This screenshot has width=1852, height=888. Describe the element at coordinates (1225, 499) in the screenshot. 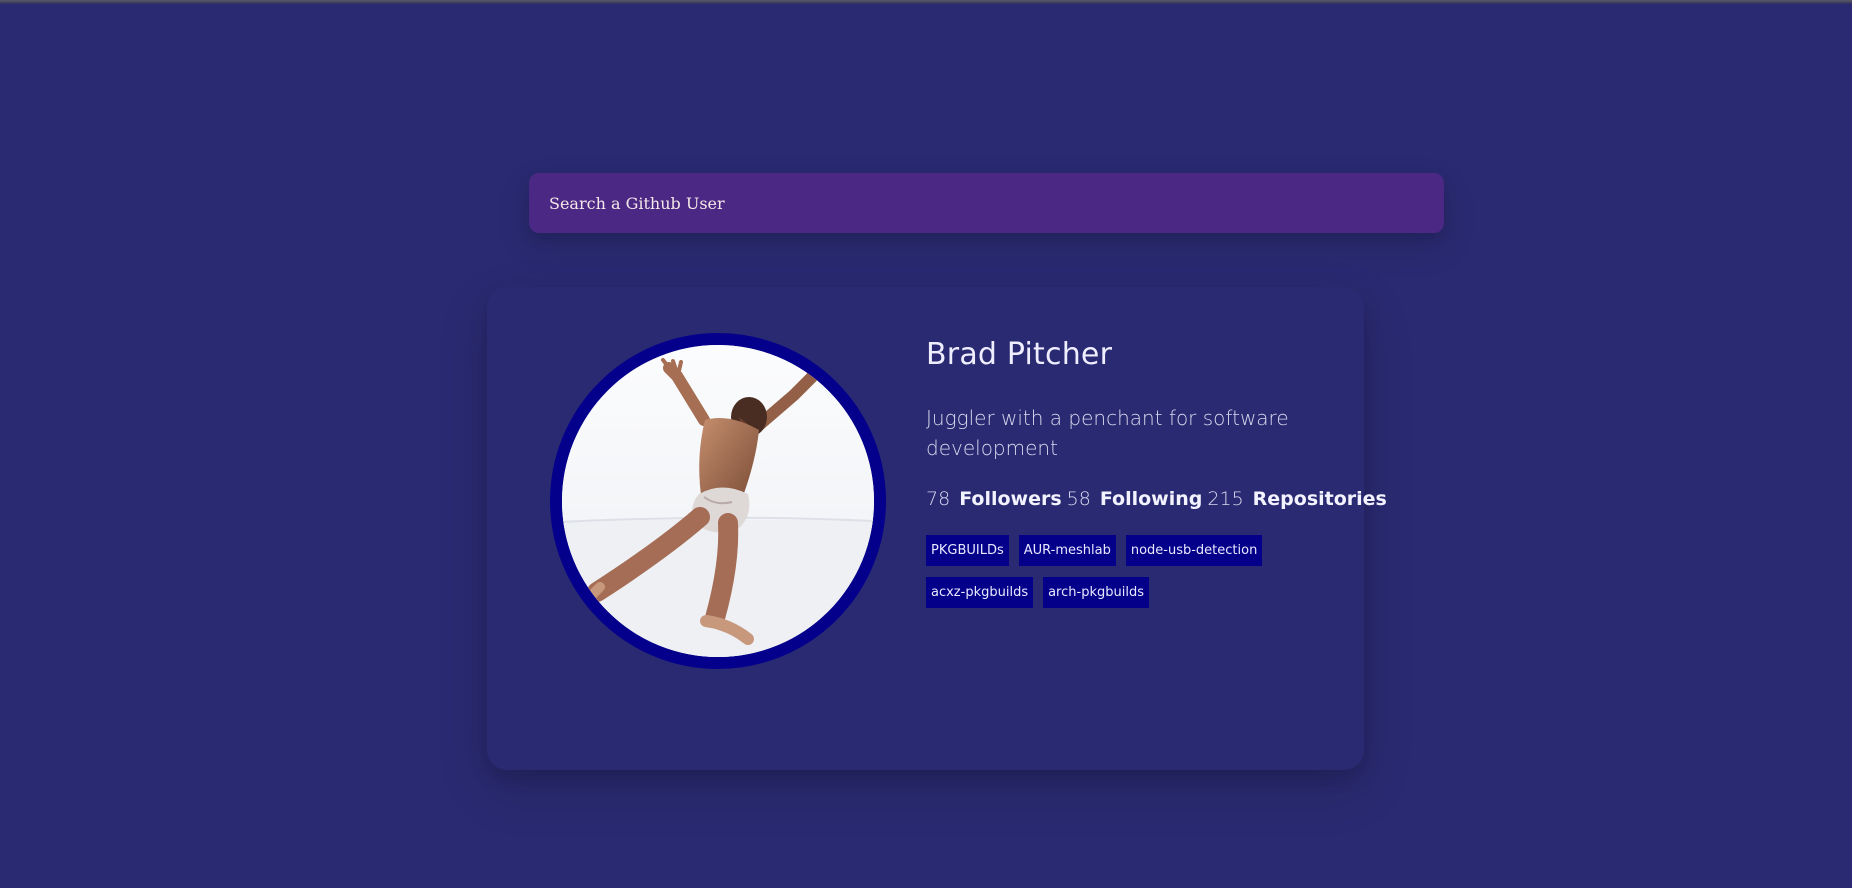

I see `repositories-count: 215` at that location.